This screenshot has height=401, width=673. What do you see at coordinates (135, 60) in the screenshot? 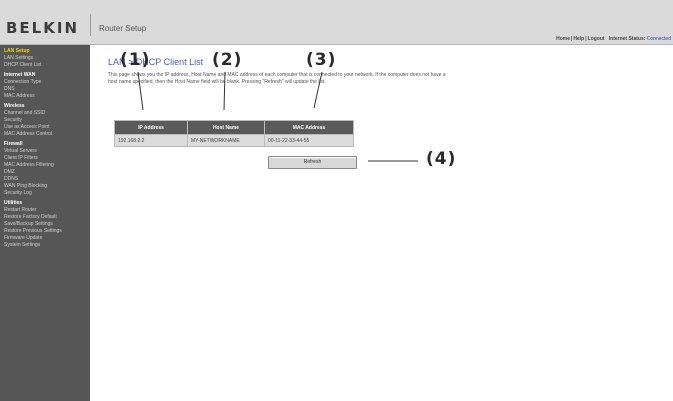
I see `callout-1: (1)` at bounding box center [135, 60].